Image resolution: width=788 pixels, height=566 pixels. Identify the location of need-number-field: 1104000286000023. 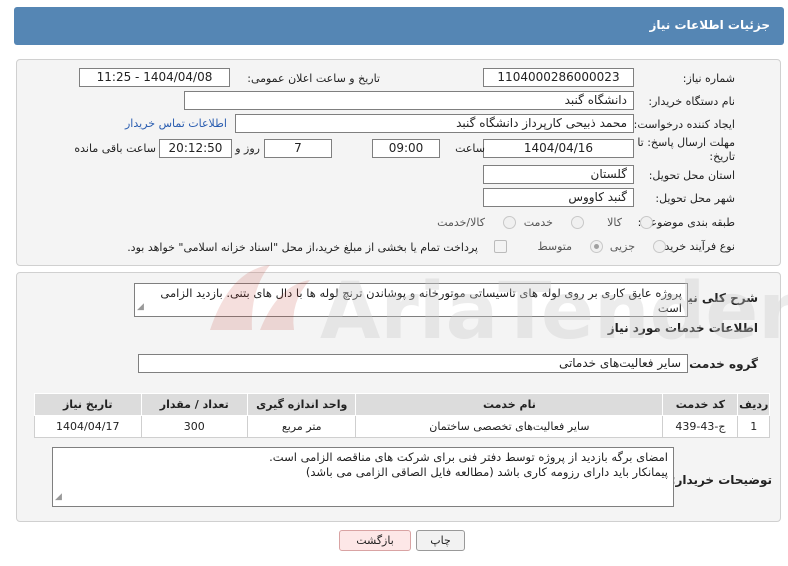
(558, 77).